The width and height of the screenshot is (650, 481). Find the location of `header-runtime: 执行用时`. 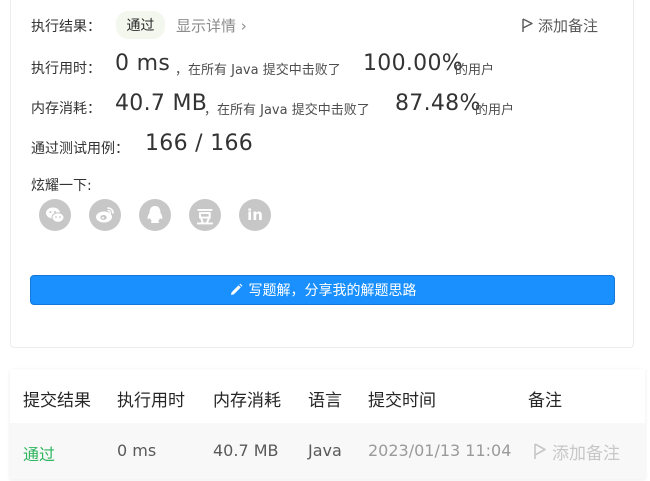

header-runtime: 执行用时 is located at coordinates (151, 401).